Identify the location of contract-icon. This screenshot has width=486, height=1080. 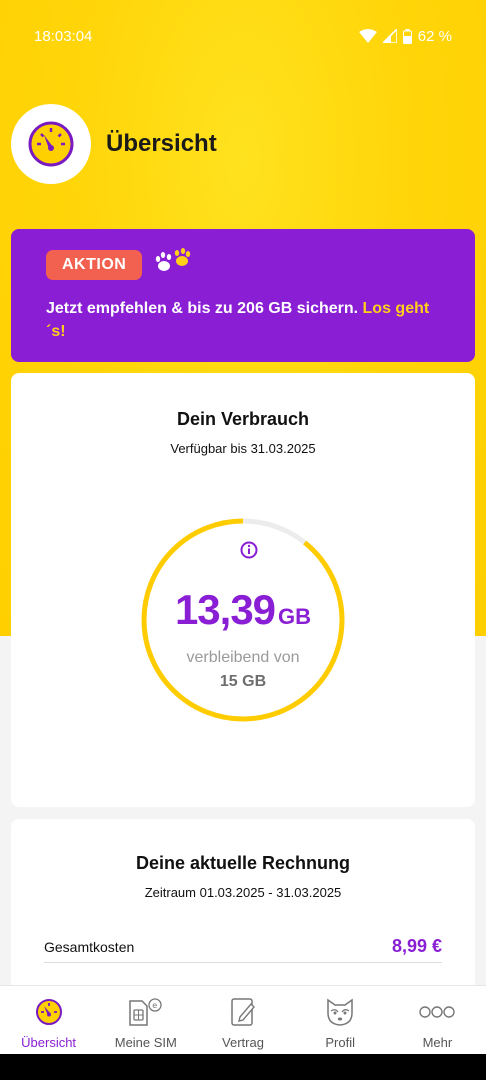
(243, 1012).